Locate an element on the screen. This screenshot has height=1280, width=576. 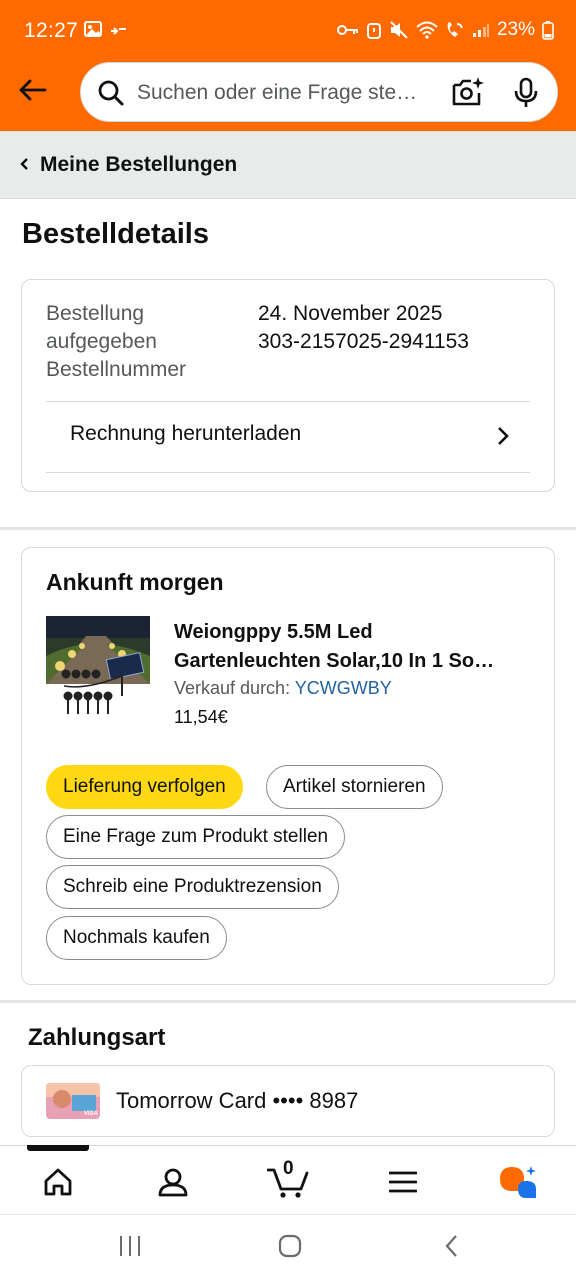
seller-line: Verkauf durch: YCWGWBY is located at coordinates (283, 688).